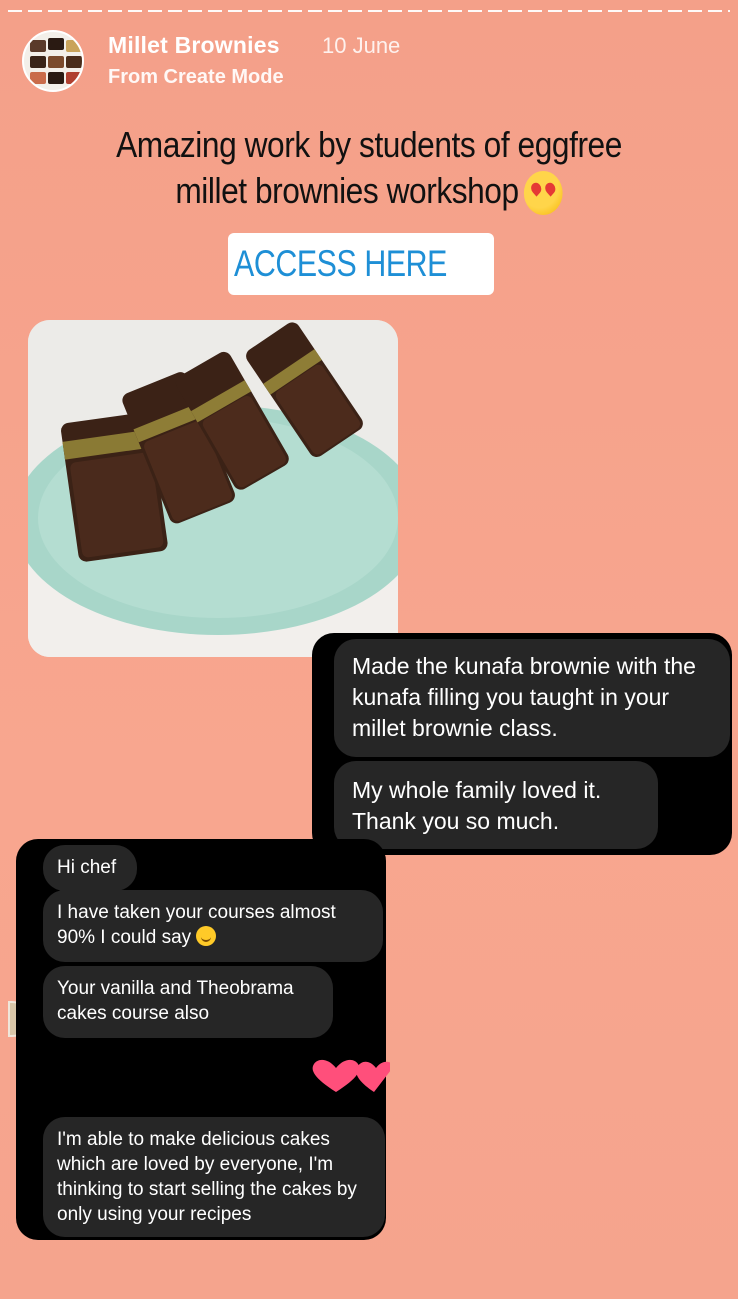 The height and width of the screenshot is (1299, 738). What do you see at coordinates (53, 61) in the screenshot?
I see `account-avatar` at bounding box center [53, 61].